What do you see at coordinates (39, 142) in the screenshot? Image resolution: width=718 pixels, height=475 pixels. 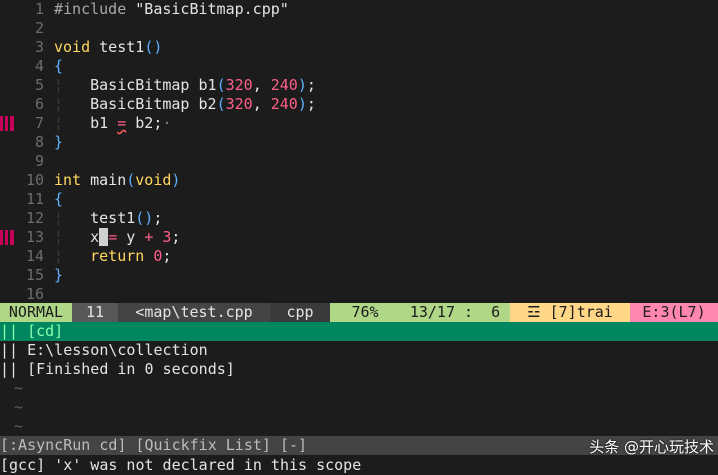 I see `line-number: 8` at bounding box center [39, 142].